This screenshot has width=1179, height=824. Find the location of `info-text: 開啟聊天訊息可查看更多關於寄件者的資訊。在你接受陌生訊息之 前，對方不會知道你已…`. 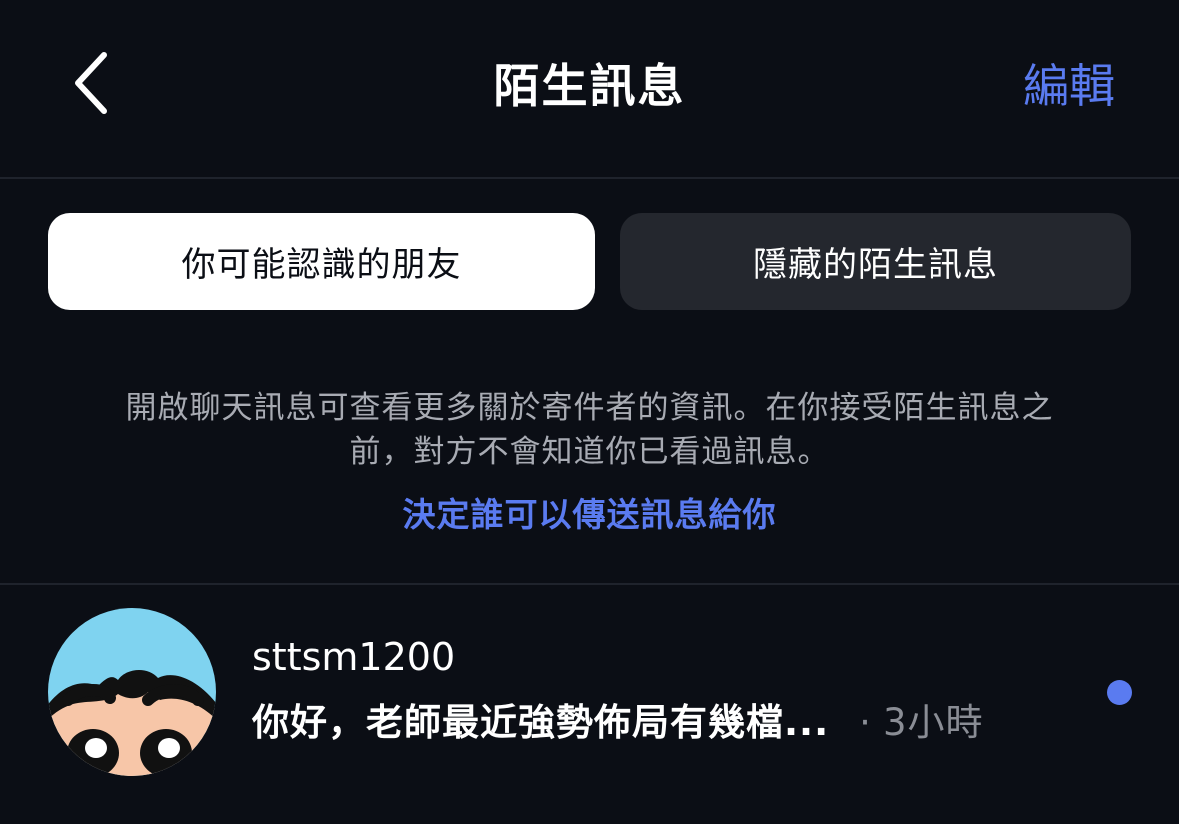

info-text: 開啟聊天訊息可查看更多關於寄件者的資訊。在你接受陌生訊息之 前，對方不會知道你已… is located at coordinates (589, 430).